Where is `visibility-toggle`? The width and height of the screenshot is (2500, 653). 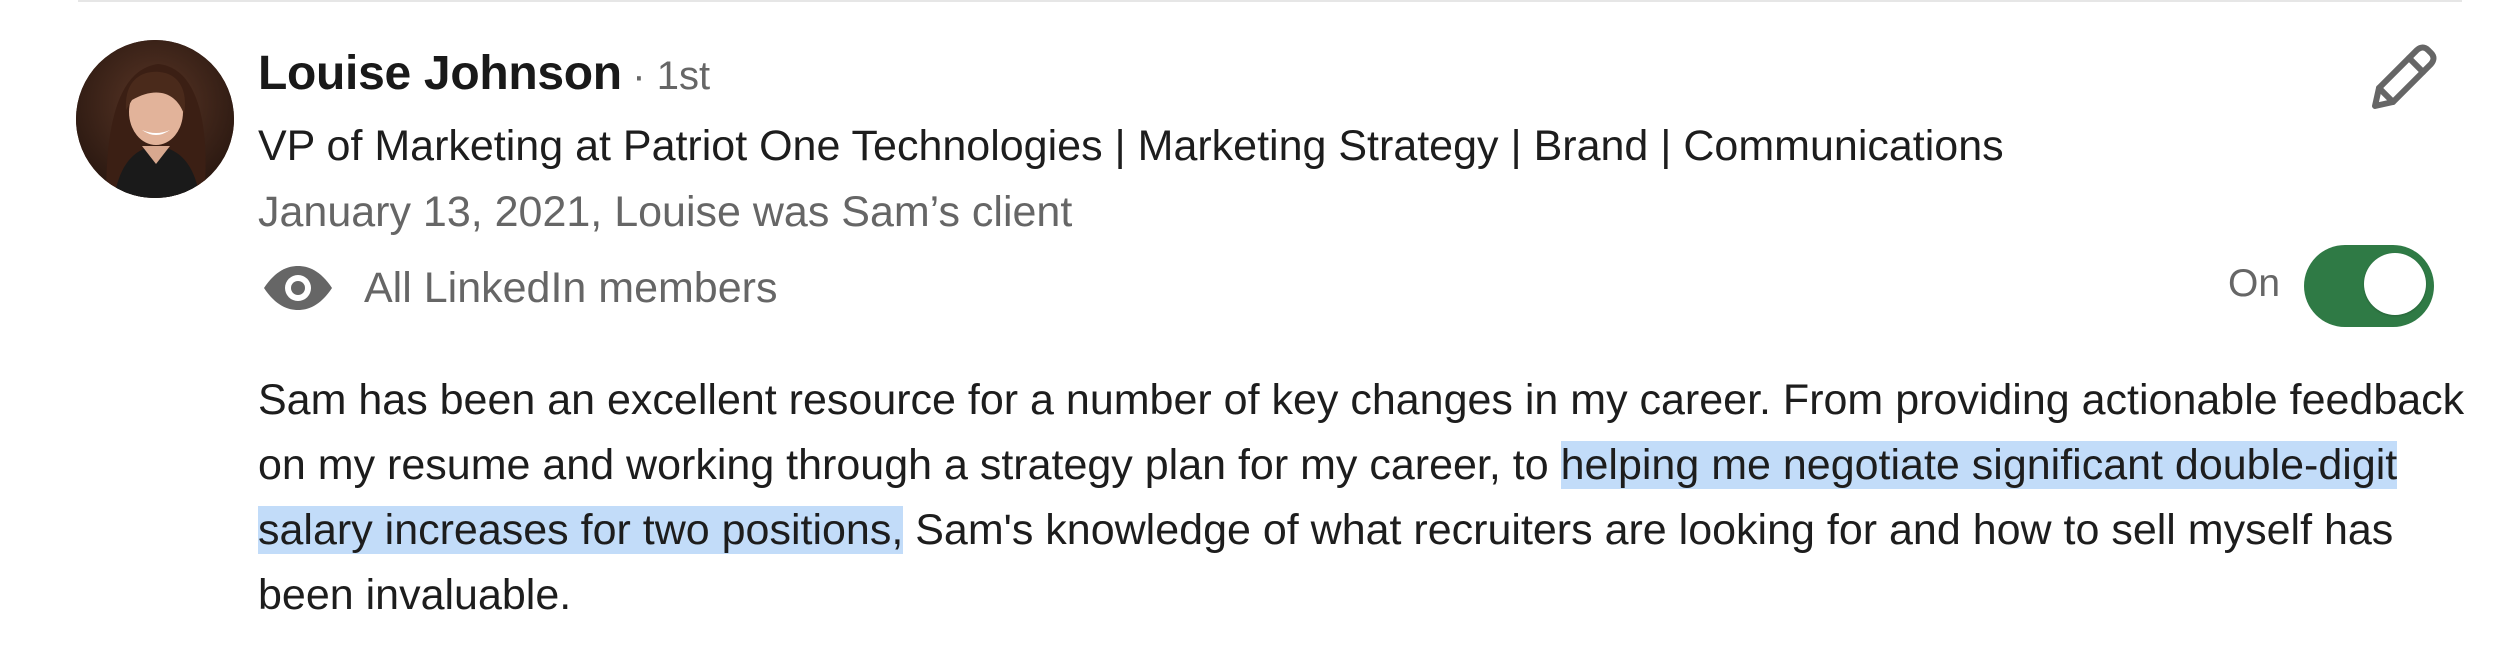 visibility-toggle is located at coordinates (2369, 286).